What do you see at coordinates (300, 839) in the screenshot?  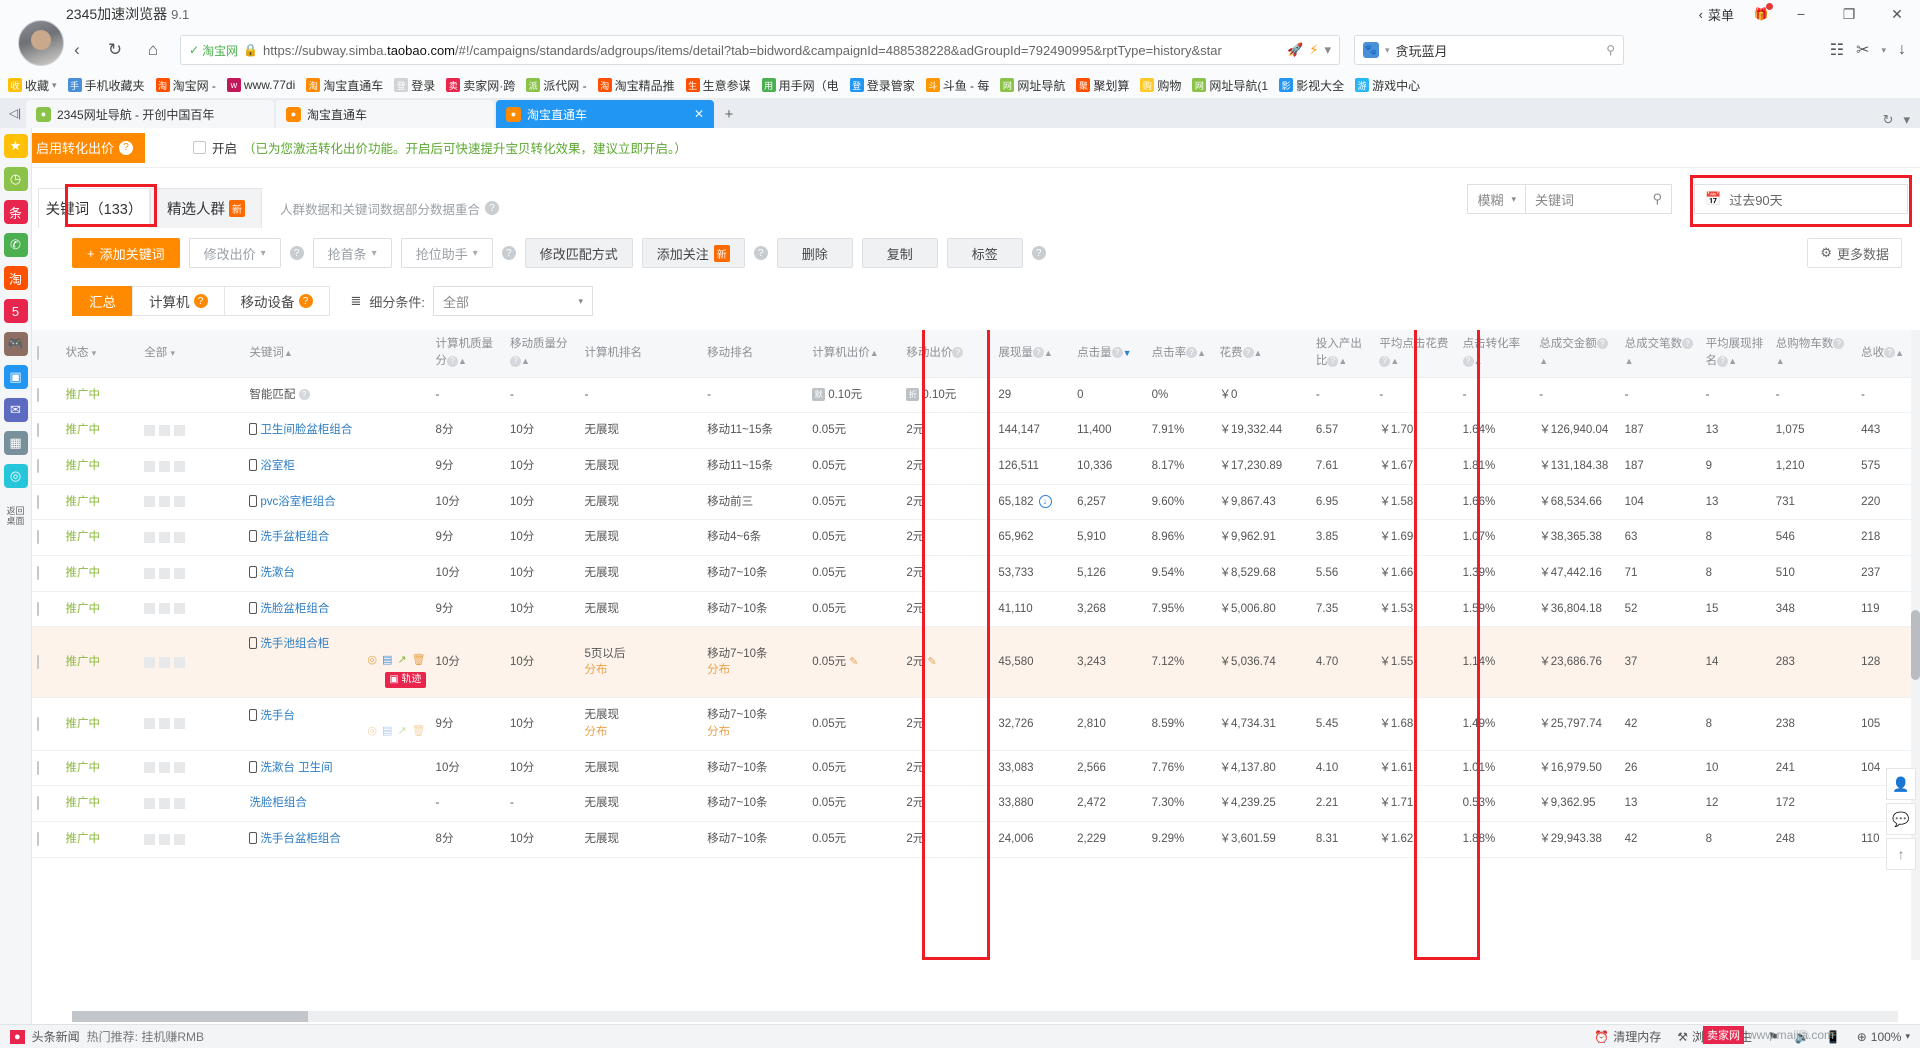 I see `keyword-link: 洗手台盆柜组合` at bounding box center [300, 839].